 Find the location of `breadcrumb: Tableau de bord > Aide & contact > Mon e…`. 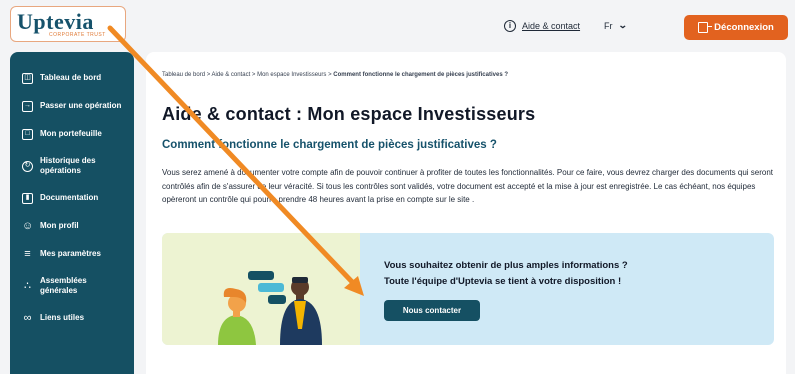

breadcrumb: Tableau de bord > Aide & contact > Mon e… is located at coordinates (335, 75).